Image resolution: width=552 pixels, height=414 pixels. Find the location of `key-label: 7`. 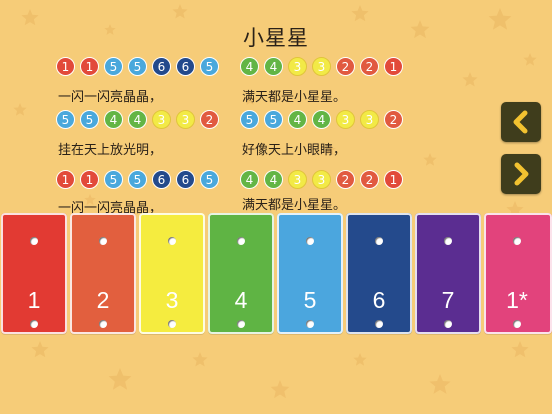

key-label: 7 is located at coordinates (448, 300).